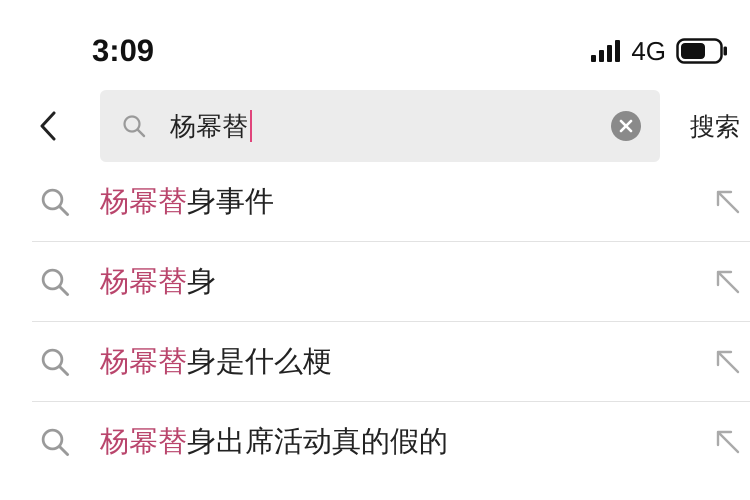 This screenshot has width=750, height=500. I want to click on clear-button, so click(626, 126).